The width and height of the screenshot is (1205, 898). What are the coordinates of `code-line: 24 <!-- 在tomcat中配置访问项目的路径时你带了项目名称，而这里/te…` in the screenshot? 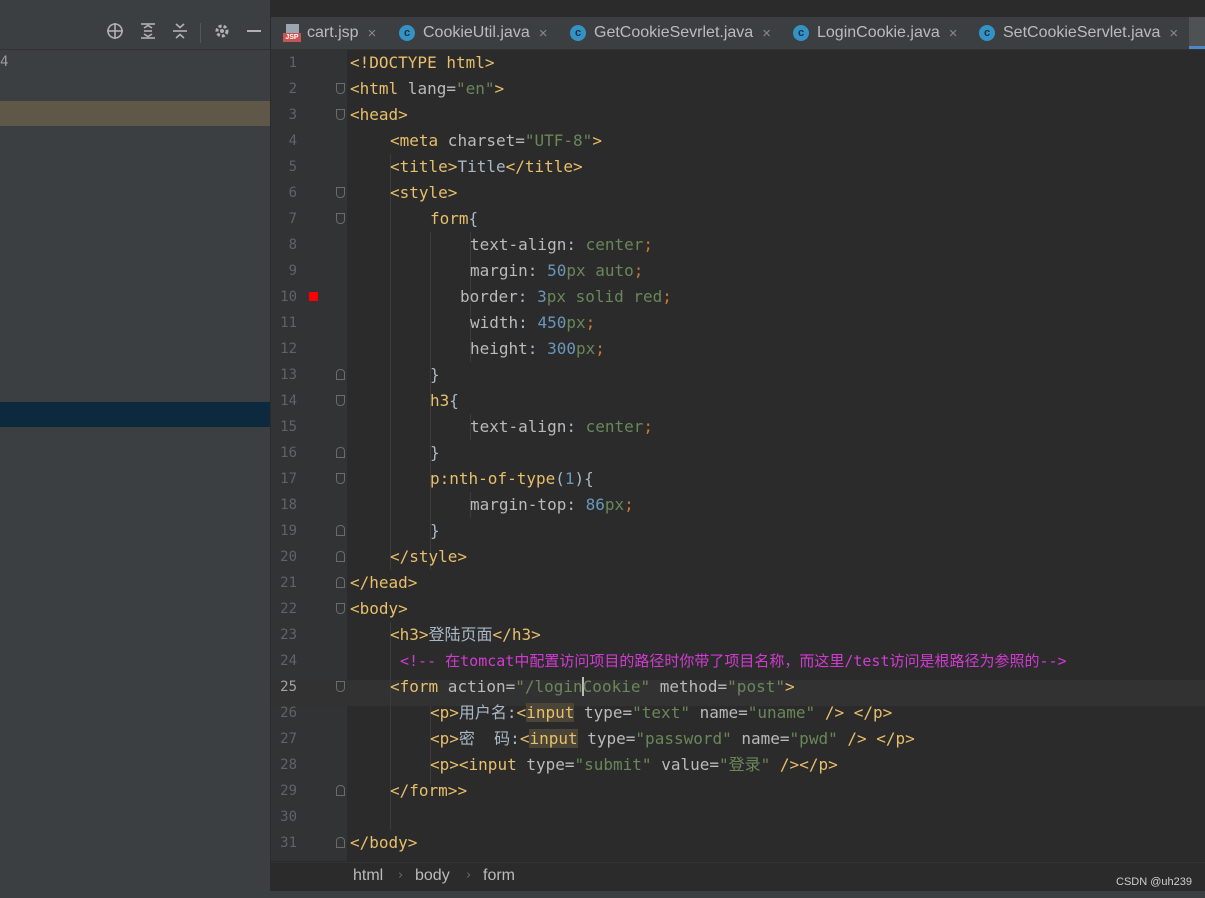 It's located at (673, 661).